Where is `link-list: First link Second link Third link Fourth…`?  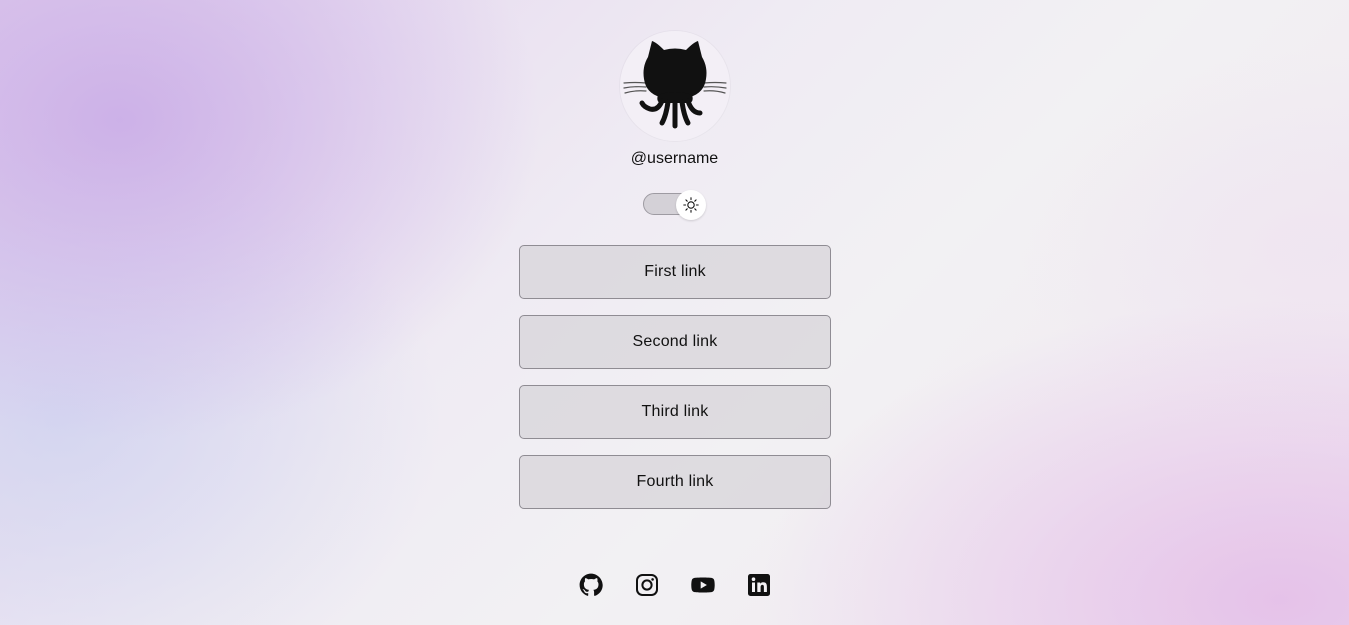 link-list: First link Second link Third link Fourth… is located at coordinates (675, 385).